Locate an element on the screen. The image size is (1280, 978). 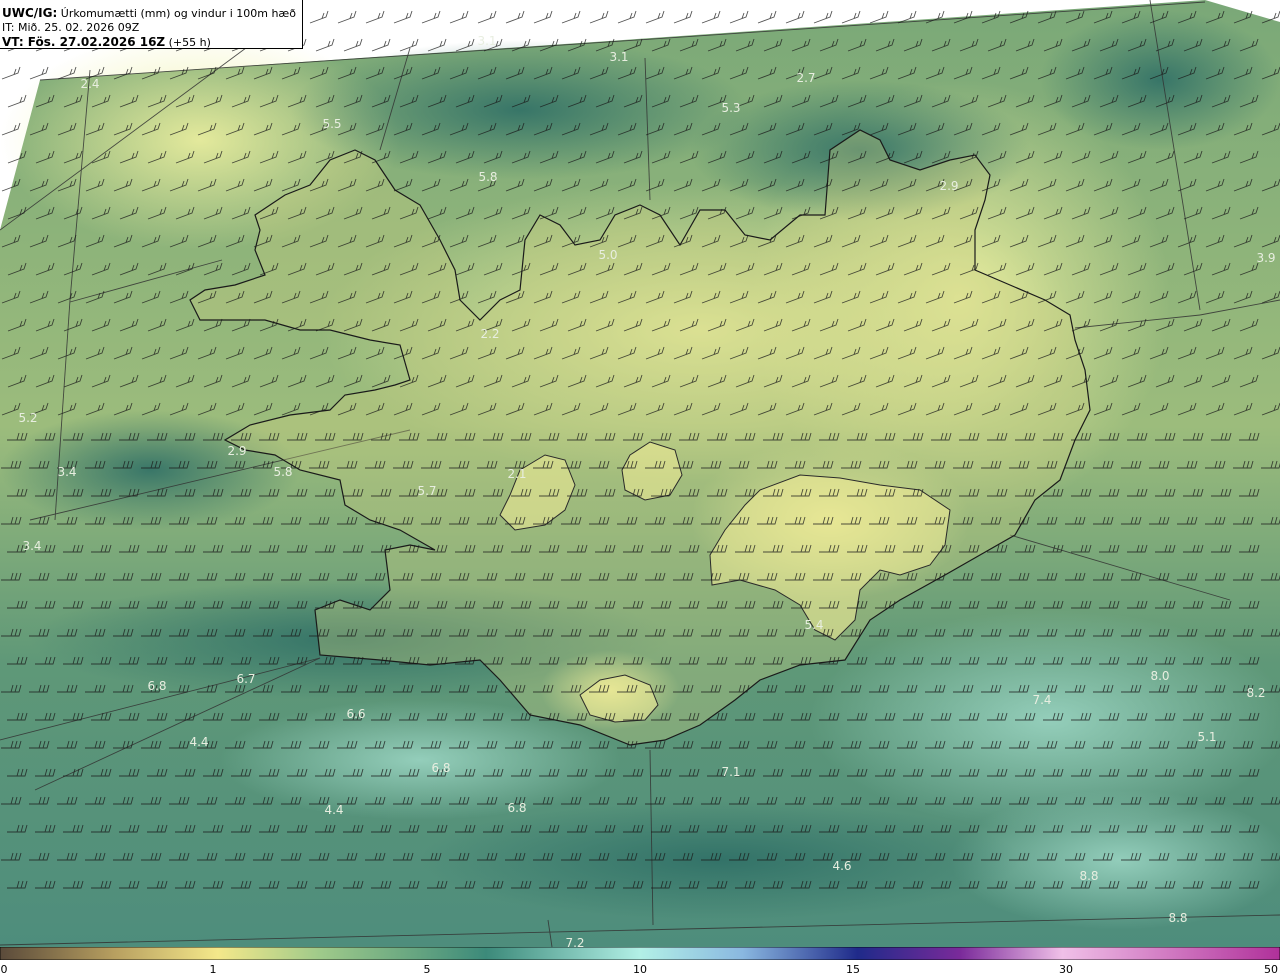
value-label: 8.2 is located at coordinates (1255, 693).